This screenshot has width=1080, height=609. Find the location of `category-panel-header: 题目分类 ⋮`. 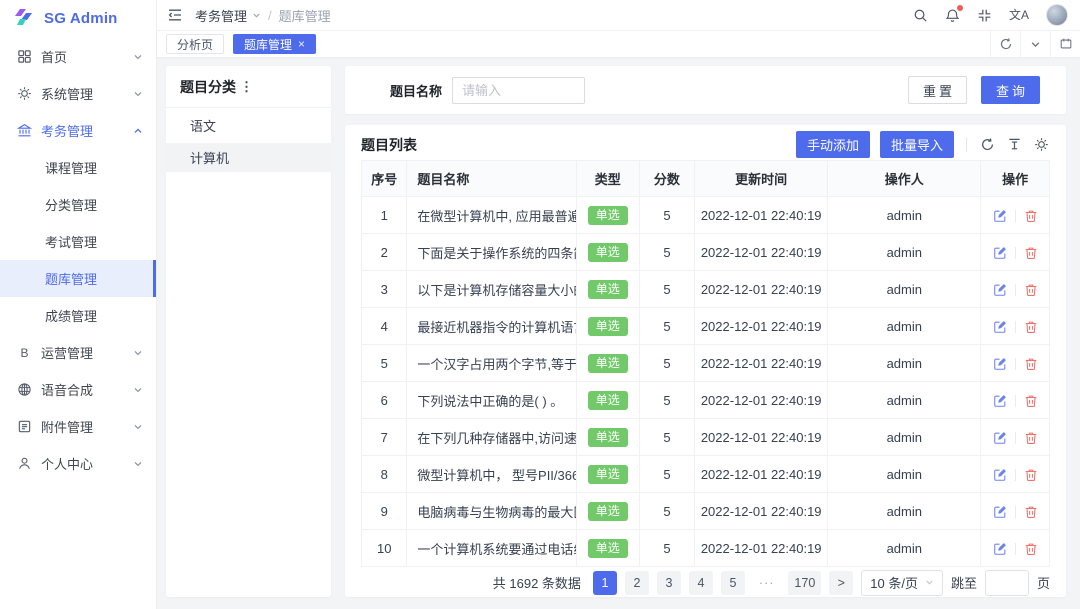

category-panel-header: 题目分类 ⋮ is located at coordinates (248, 87).